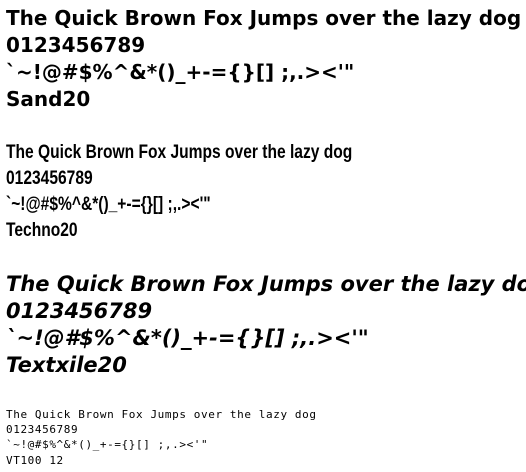  Describe the element at coordinates (48, 99) in the screenshot. I see `font-name-label: Sand20` at that location.